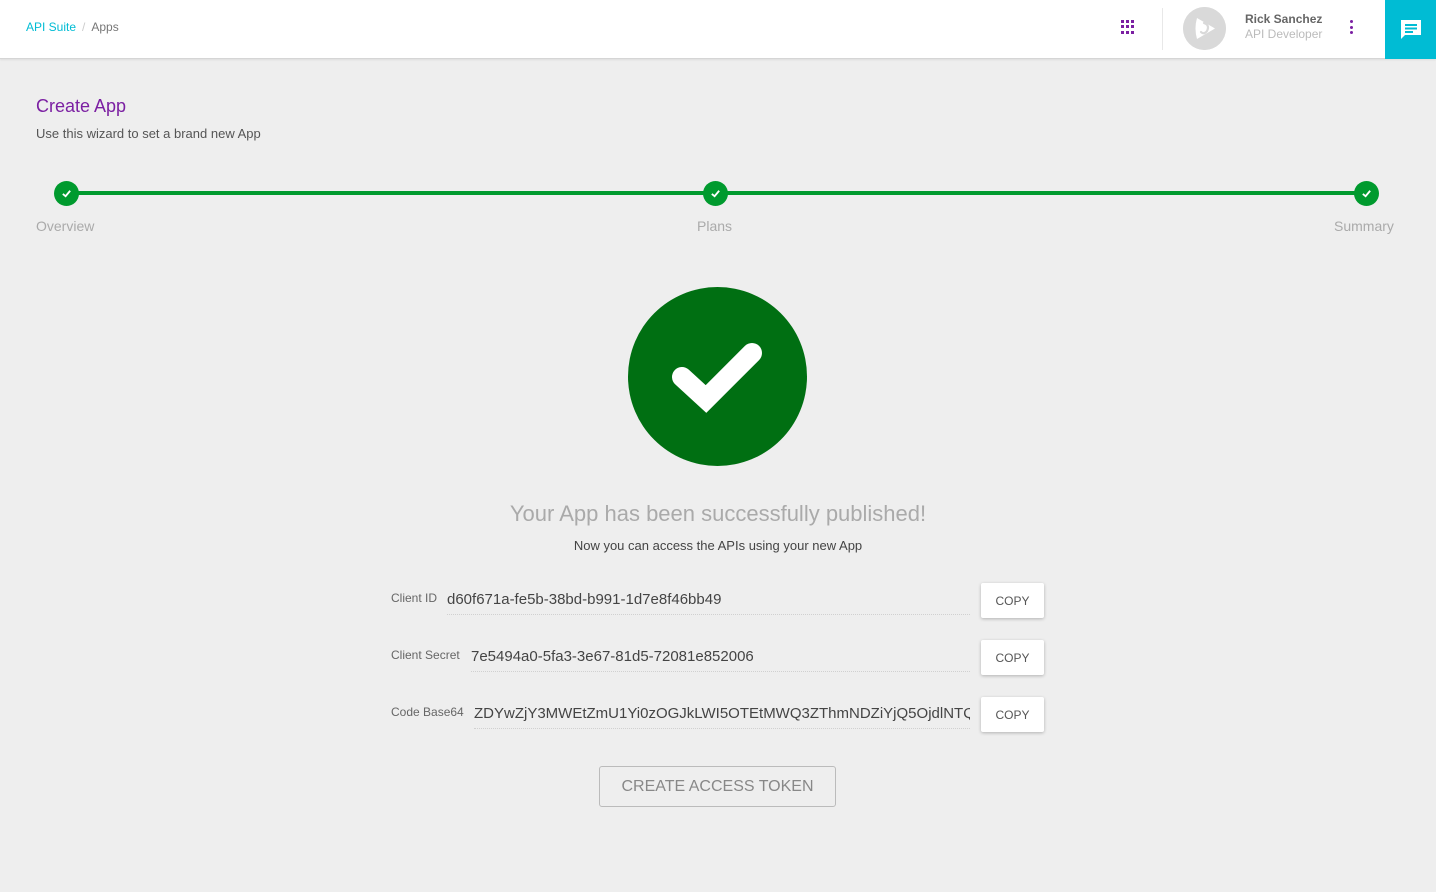  I want to click on header-divider, so click(1162, 29).